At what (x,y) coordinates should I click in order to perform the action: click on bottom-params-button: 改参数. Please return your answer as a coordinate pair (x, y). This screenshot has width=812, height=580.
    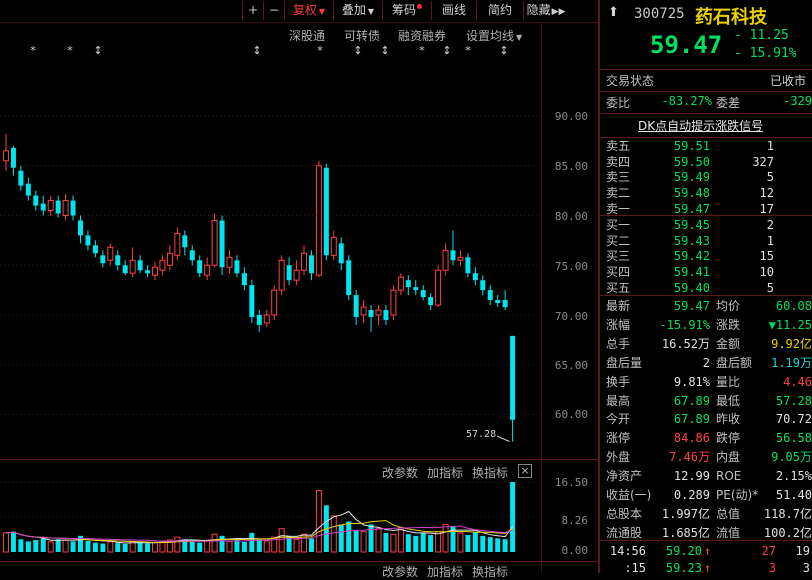
    Looking at the image, I should click on (400, 571).